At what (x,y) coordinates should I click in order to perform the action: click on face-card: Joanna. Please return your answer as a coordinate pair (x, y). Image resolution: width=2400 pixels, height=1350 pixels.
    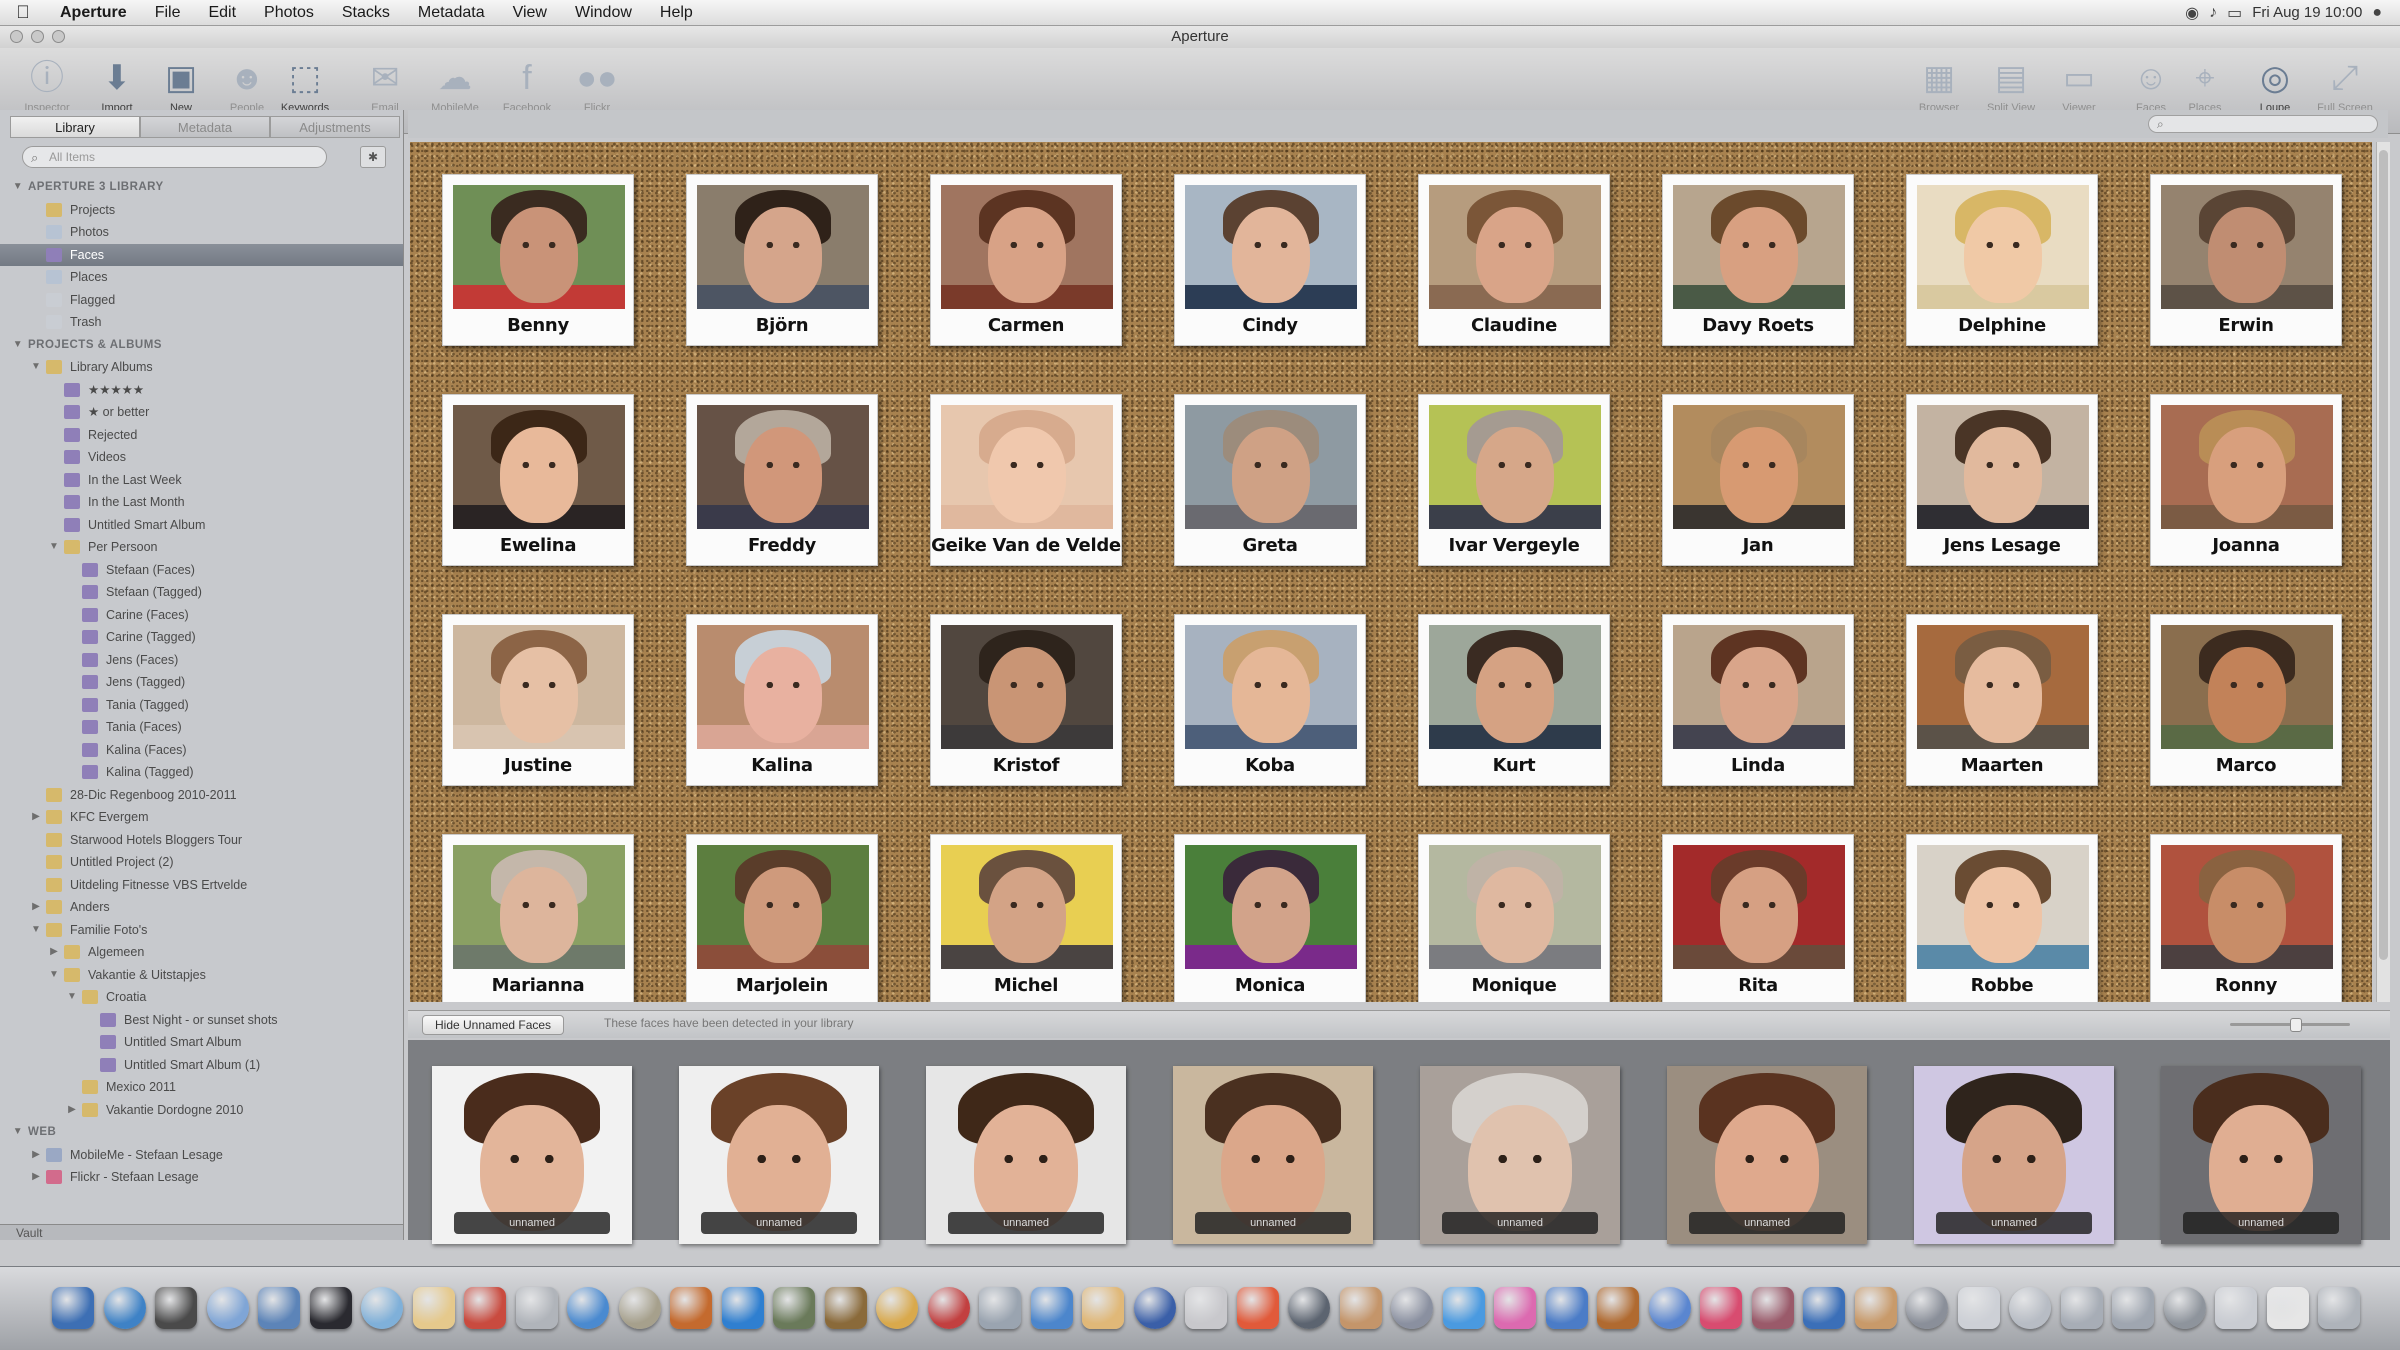
    Looking at the image, I should click on (2246, 480).